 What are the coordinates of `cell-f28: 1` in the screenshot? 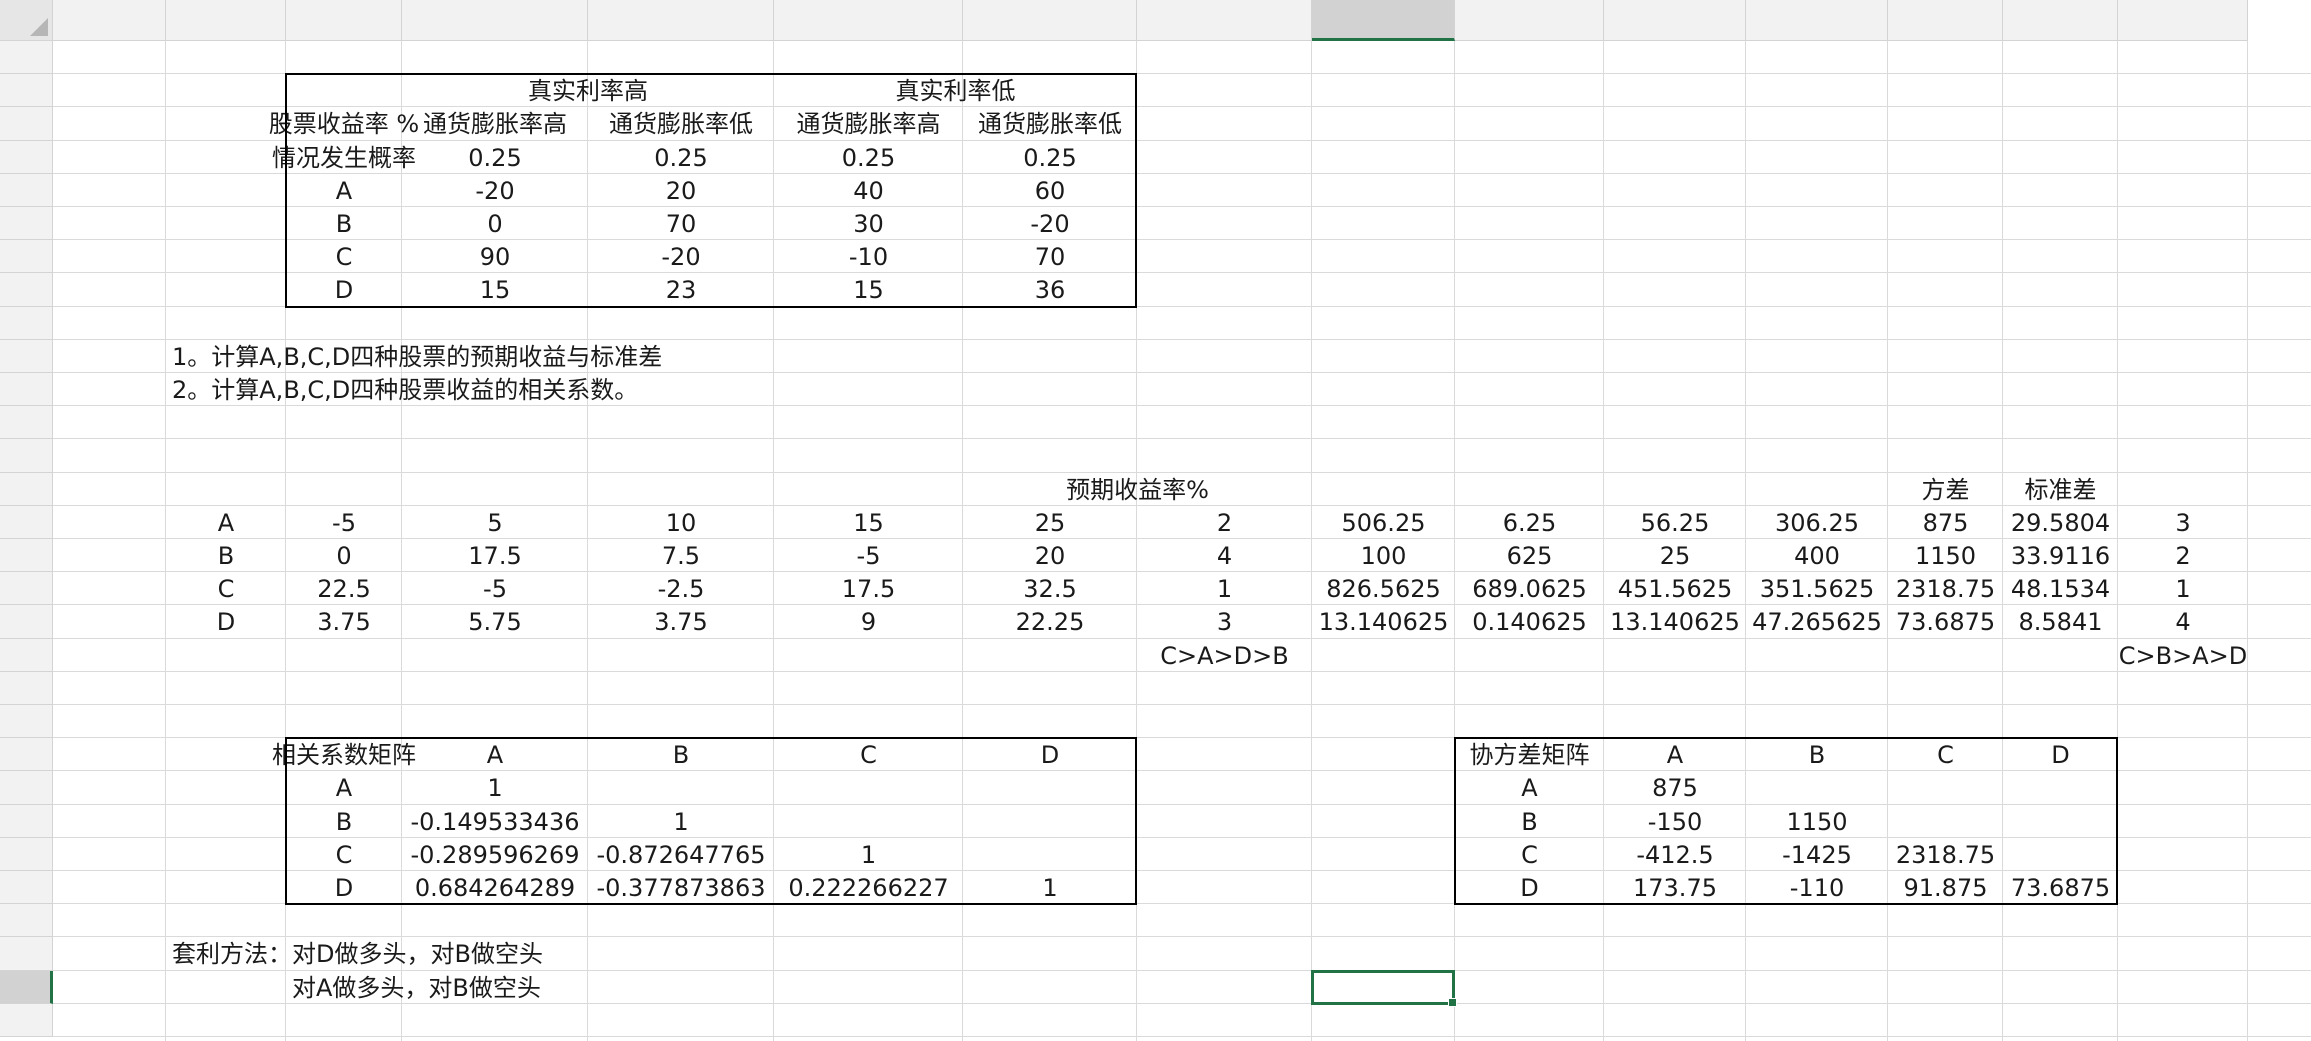 It's located at (868, 854).